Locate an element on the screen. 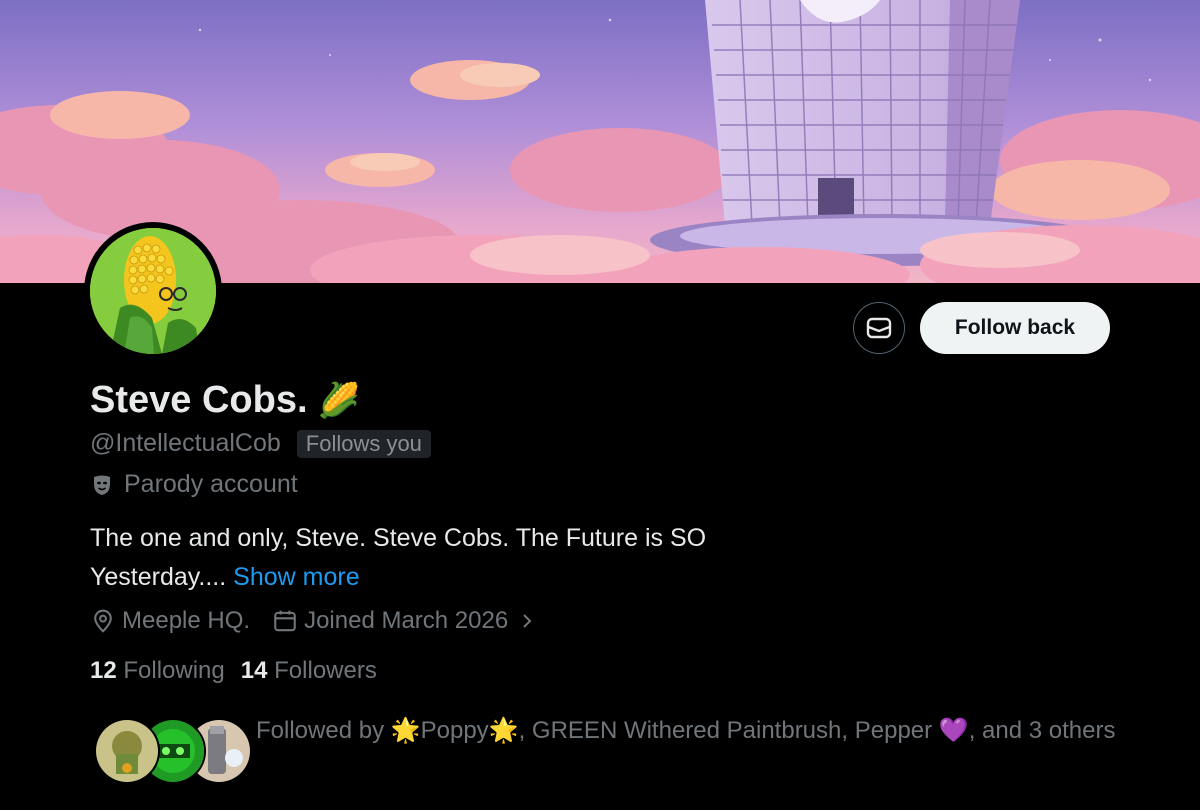 The width and height of the screenshot is (1200, 810). joined-item: Joined March 2026 is located at coordinates (404, 621).